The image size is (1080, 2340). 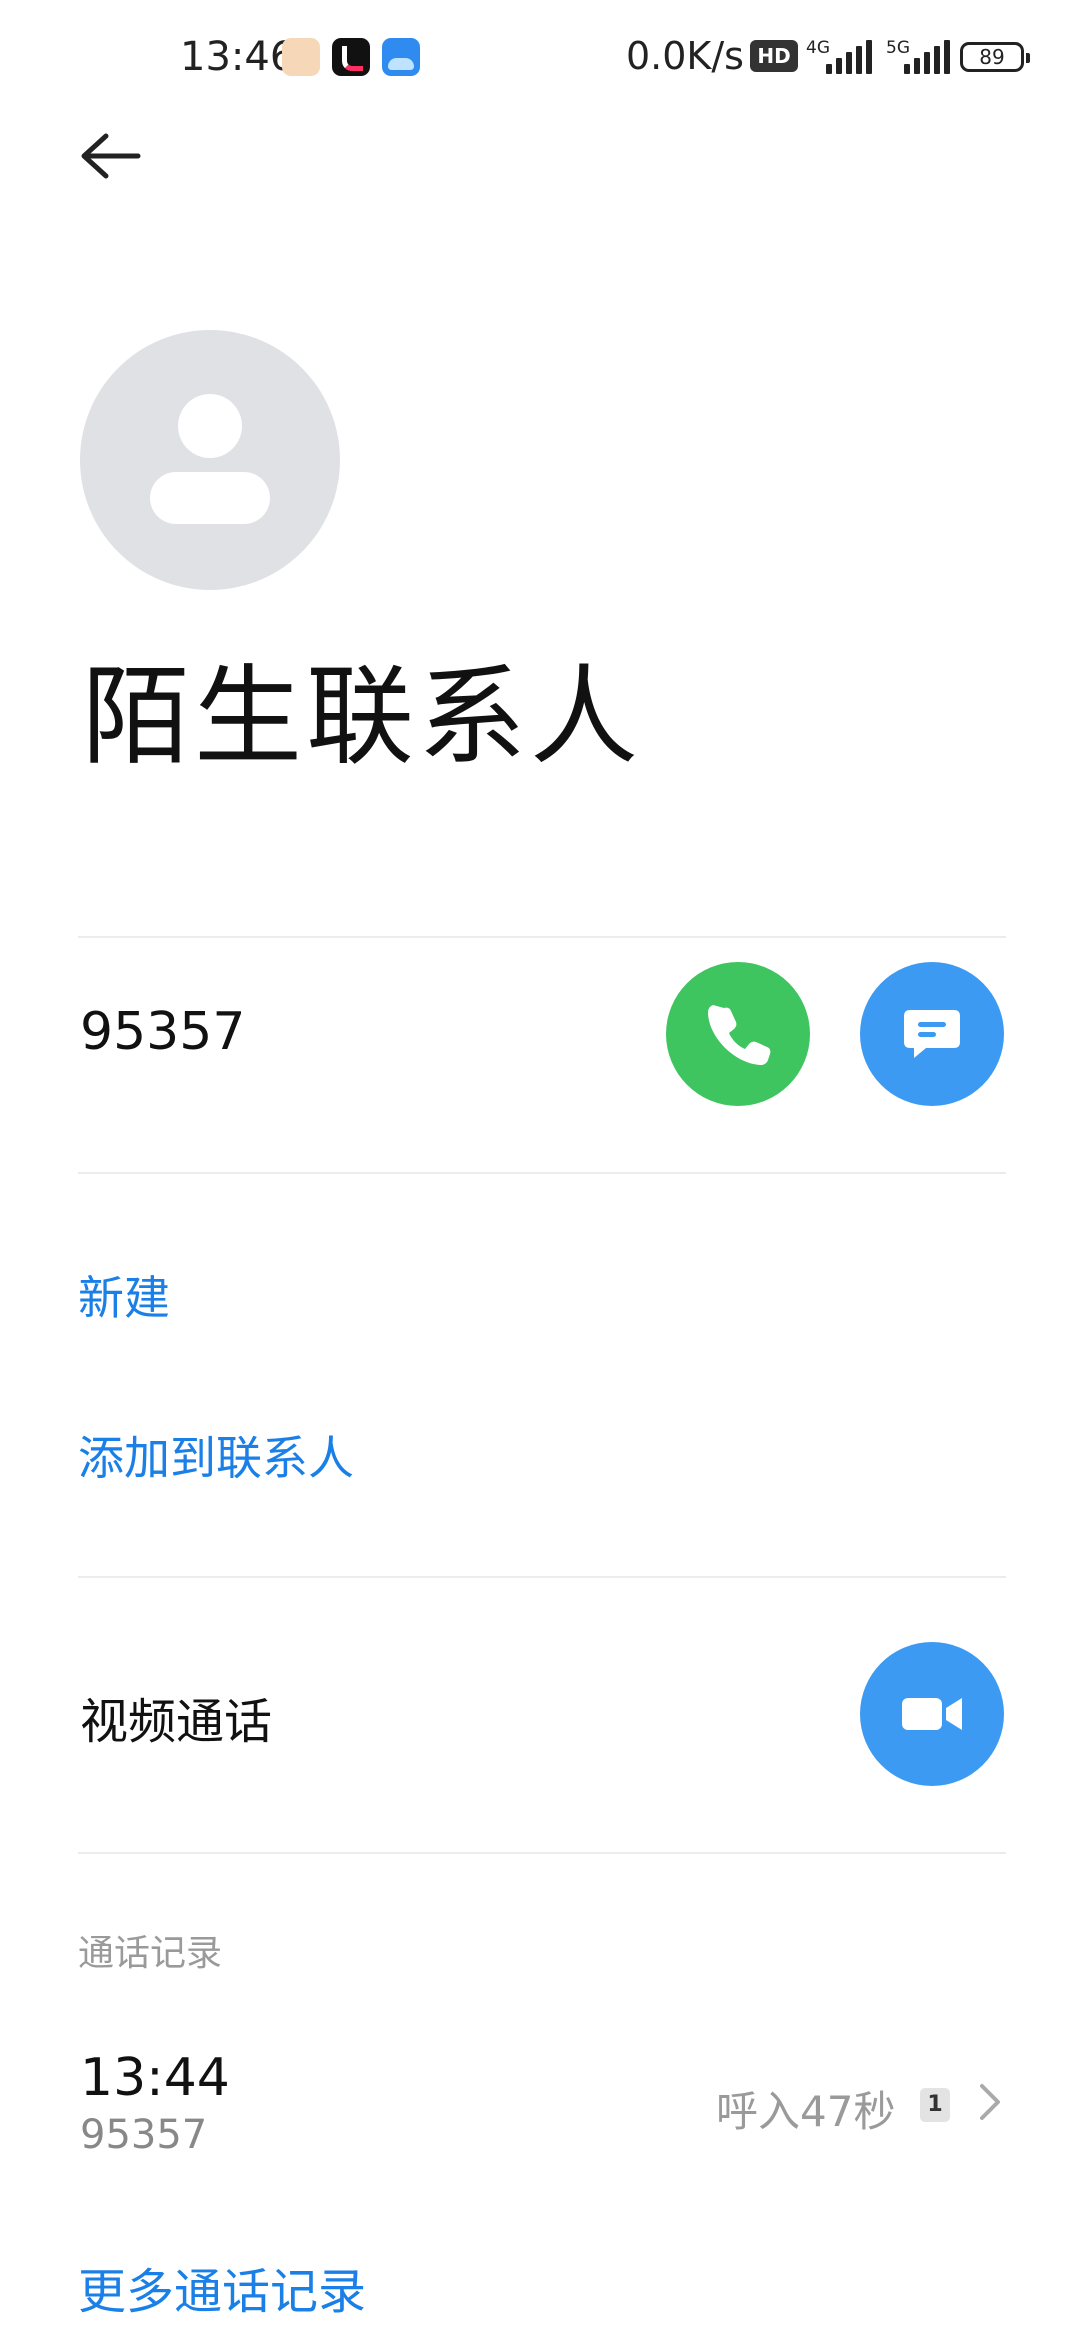 I want to click on message-button, so click(x=932, y=1034).